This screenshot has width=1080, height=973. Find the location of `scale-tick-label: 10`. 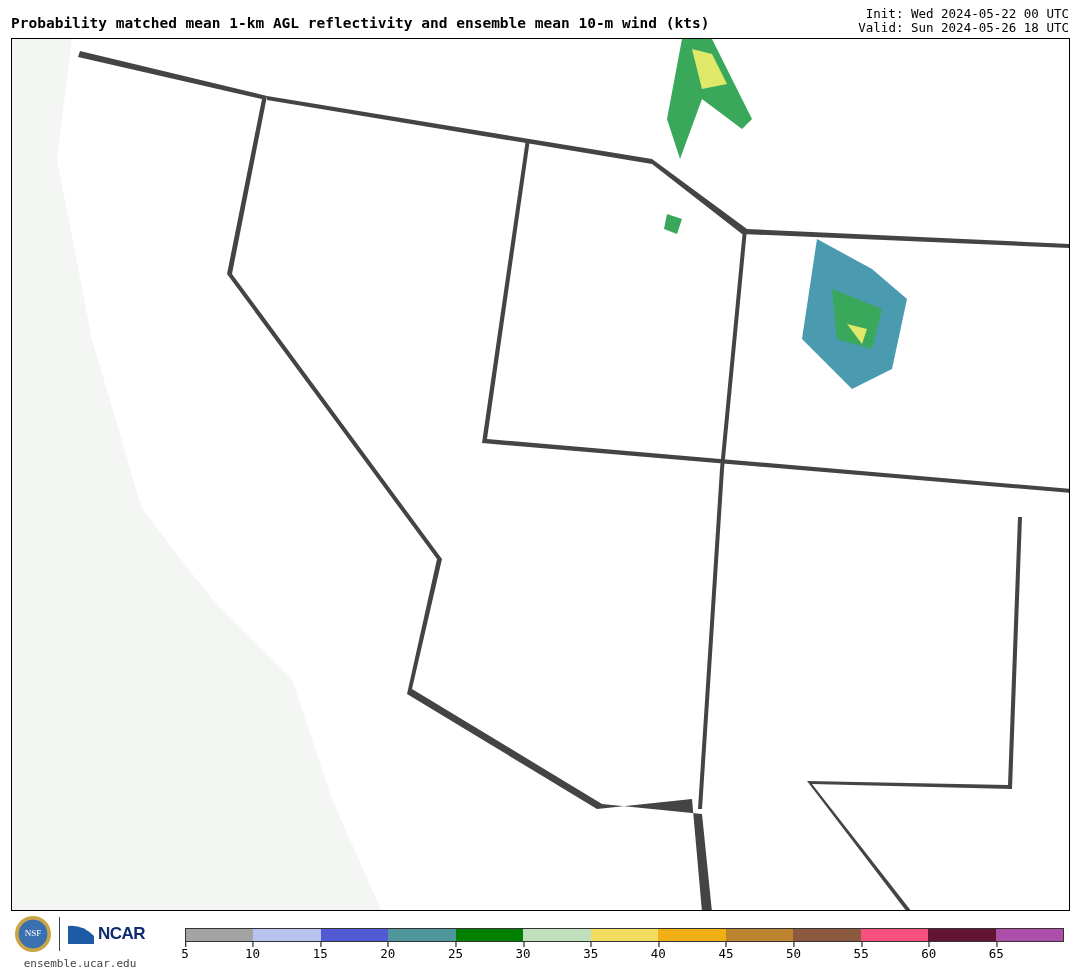

scale-tick-label: 10 is located at coordinates (253, 951).